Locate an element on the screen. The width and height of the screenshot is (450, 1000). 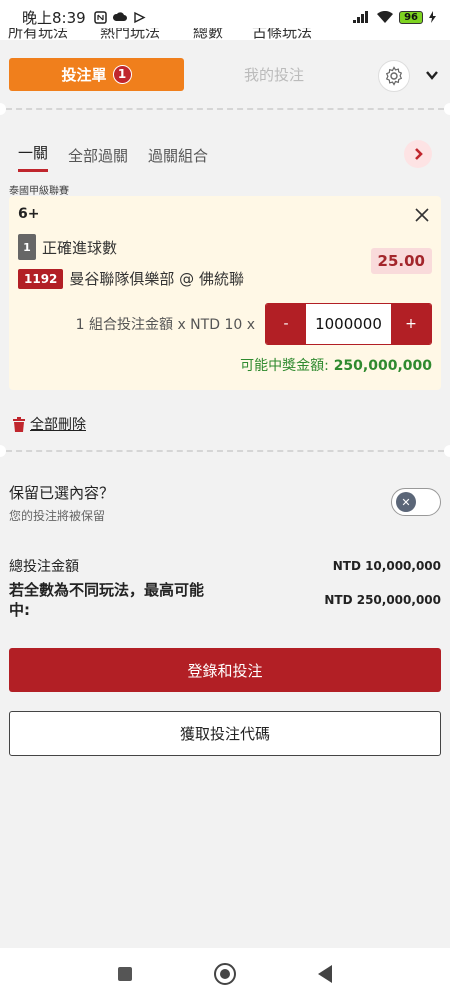
tab-all-parlay: 全部過關 is located at coordinates (98, 158).